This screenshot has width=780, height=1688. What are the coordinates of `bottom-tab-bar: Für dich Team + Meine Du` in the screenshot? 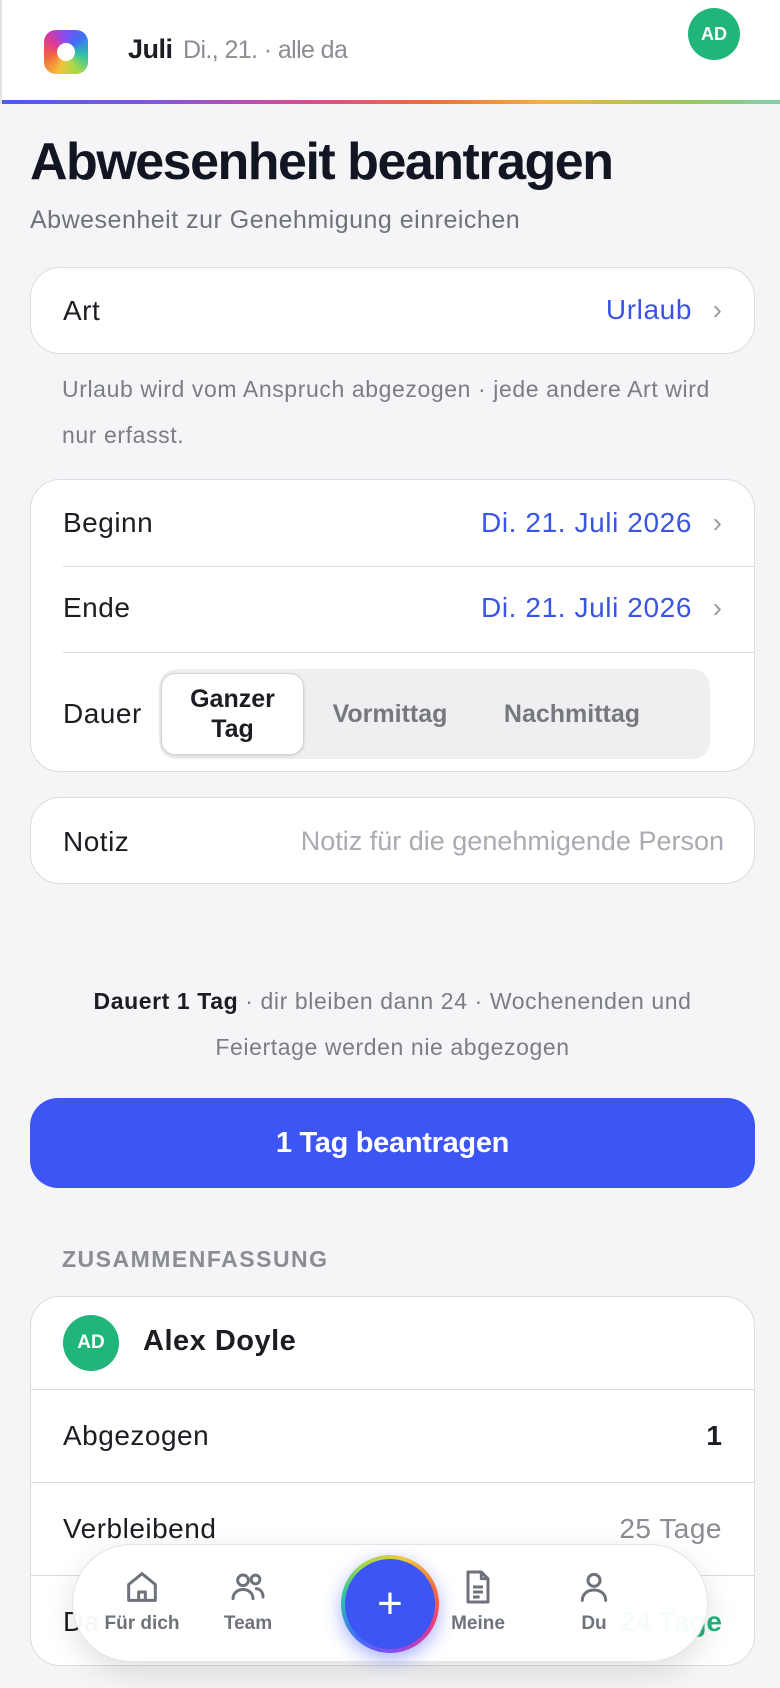 It's located at (390, 1603).